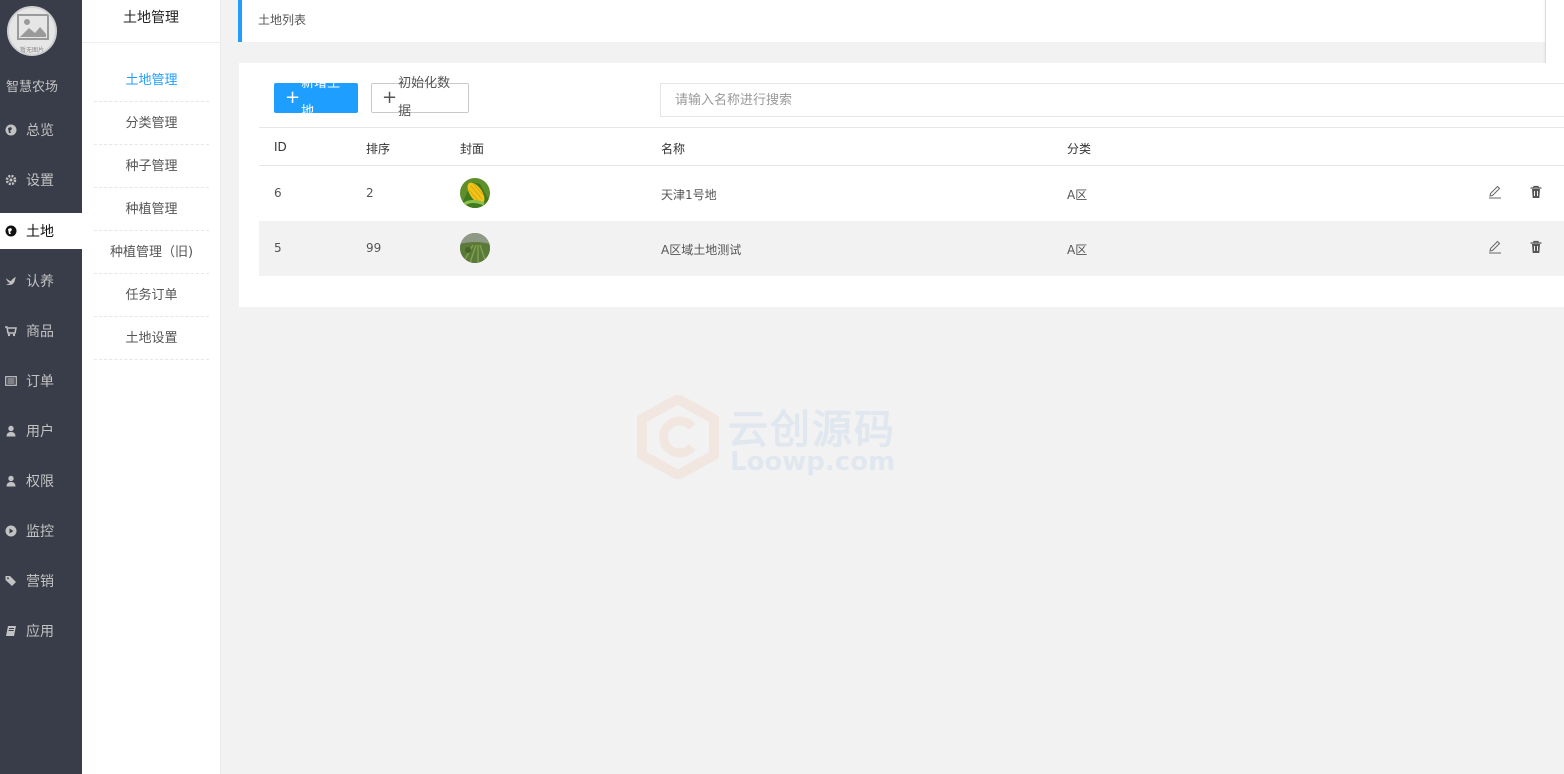 The image size is (1564, 774). I want to click on nav-item-marketing: 营销, so click(41, 581).